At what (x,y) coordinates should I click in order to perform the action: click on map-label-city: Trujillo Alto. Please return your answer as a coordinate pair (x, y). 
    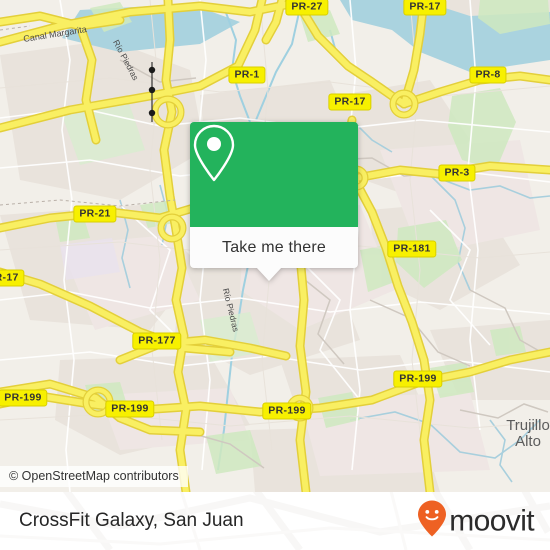
    Looking at the image, I should click on (528, 433).